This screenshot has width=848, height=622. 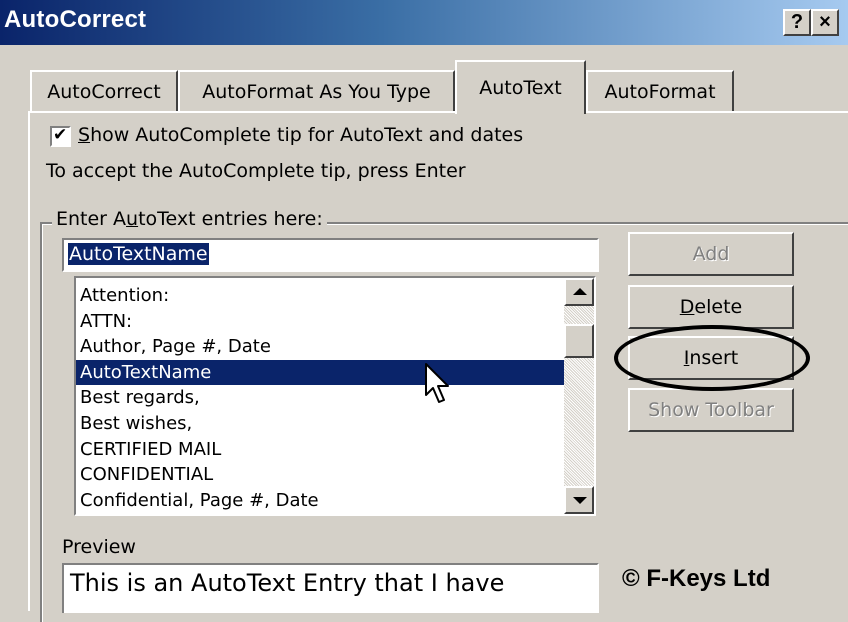 I want to click on close-button: ×, so click(x=825, y=22).